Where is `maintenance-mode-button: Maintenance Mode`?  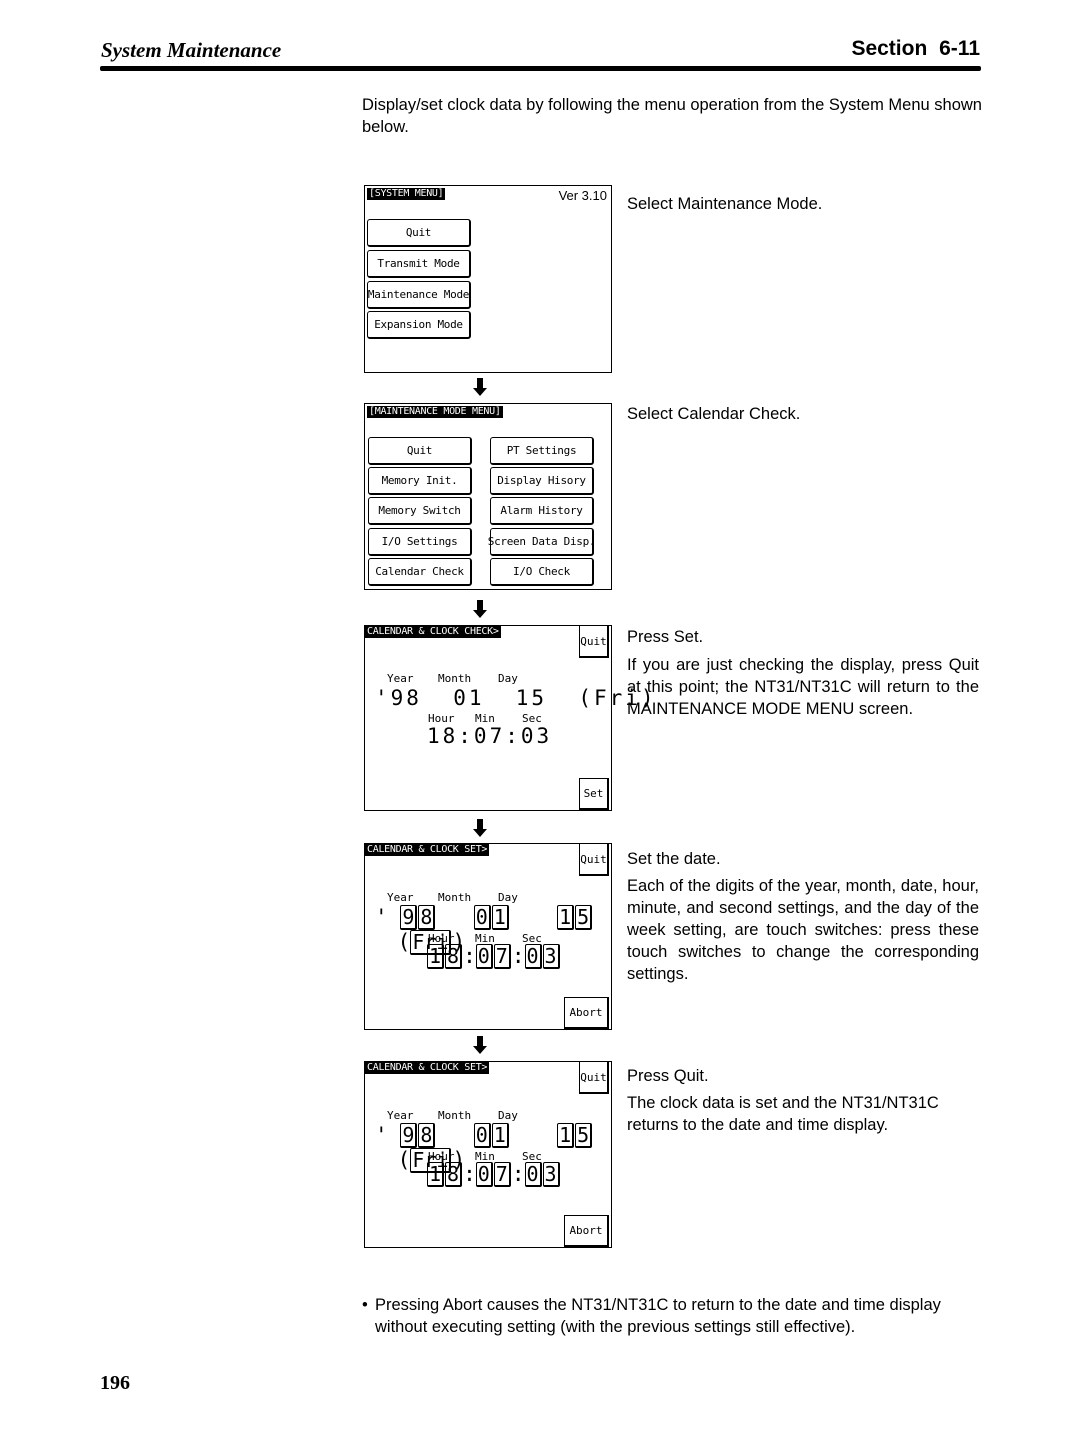
maintenance-mode-button: Maintenance Mode is located at coordinates (419, 295).